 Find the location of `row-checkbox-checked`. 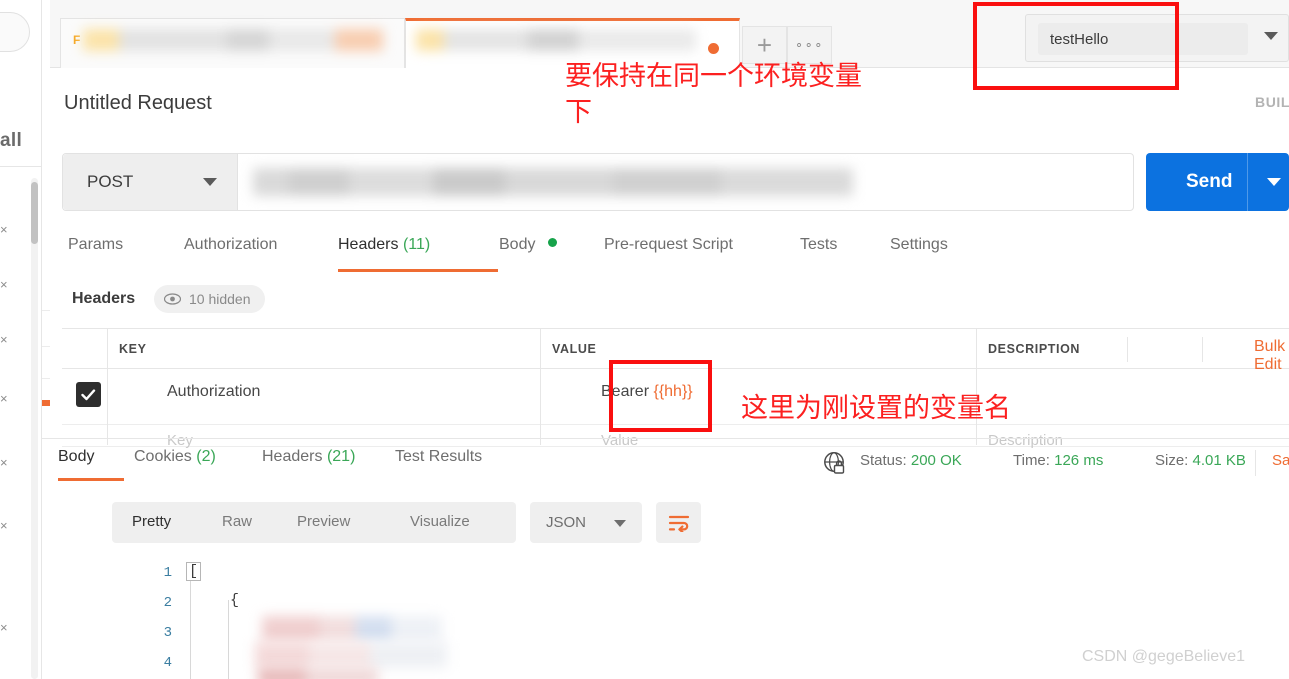

row-checkbox-checked is located at coordinates (88, 394).